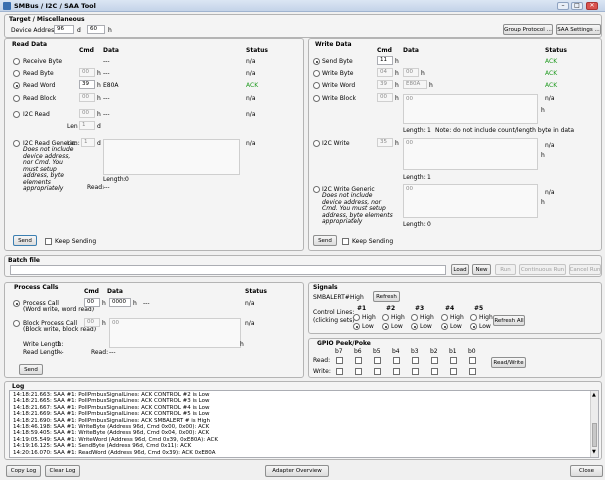 The width and height of the screenshot is (605, 480). I want to click on read-byte-cmd-input: 00, so click(87, 72).